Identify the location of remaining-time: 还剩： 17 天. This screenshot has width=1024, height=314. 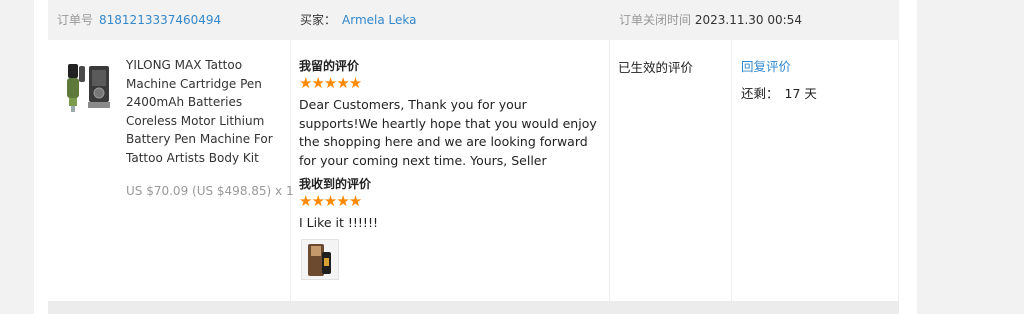
(779, 92).